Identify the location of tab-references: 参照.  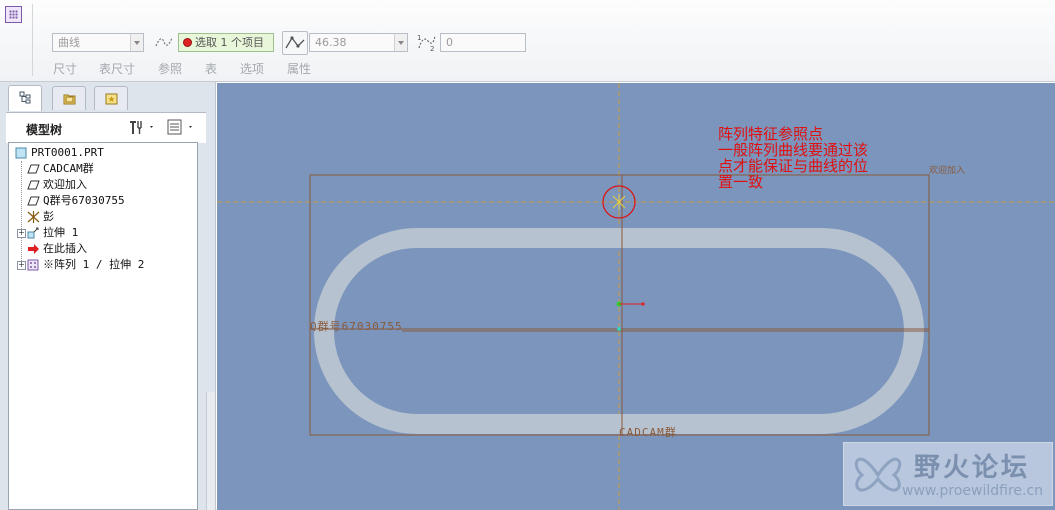
(170, 68).